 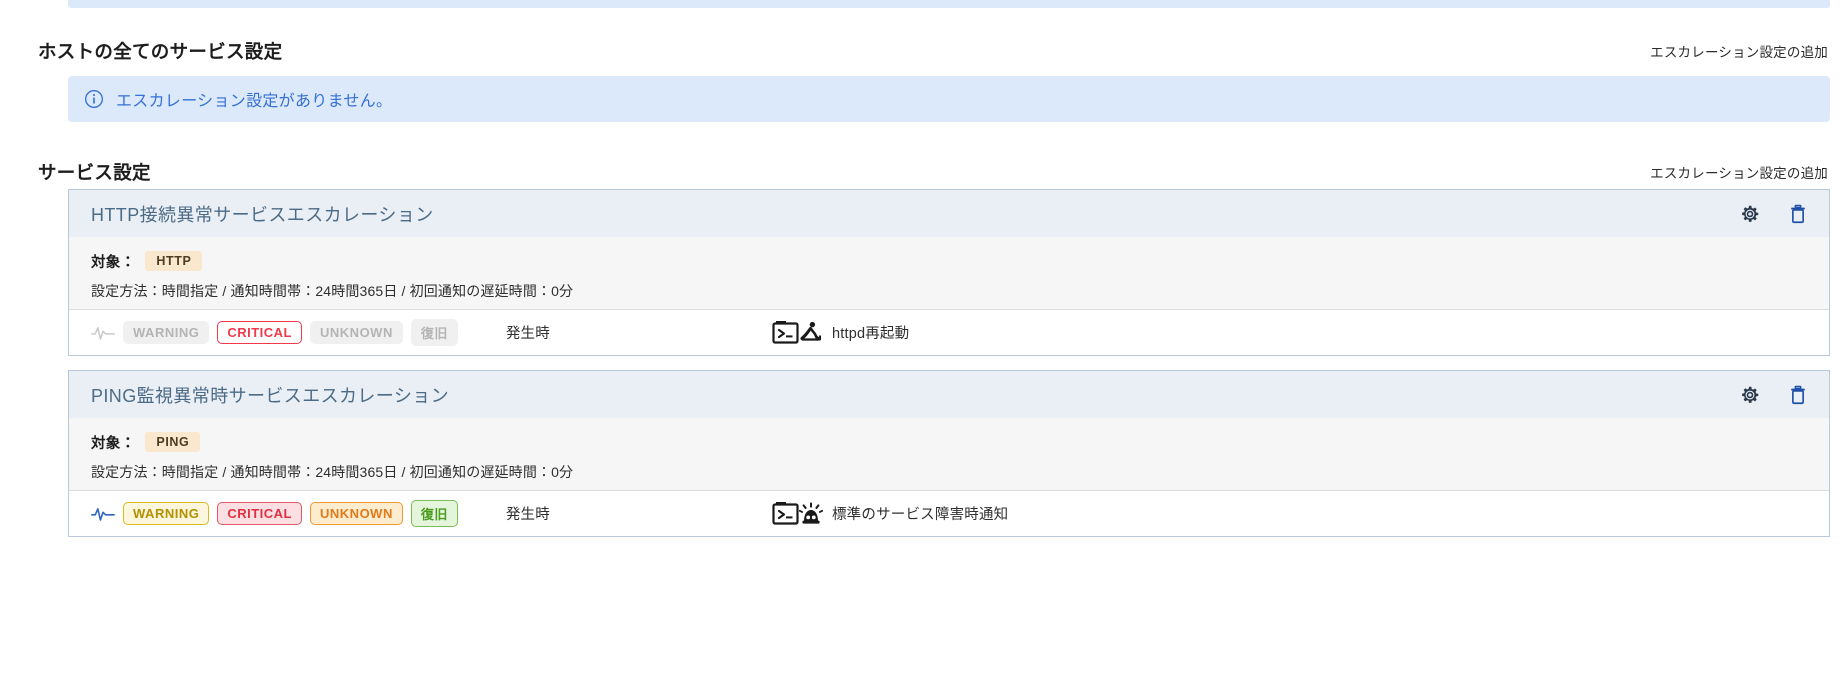 I want to click on escalation-card-header: HTTP接続異常サービスエスカレーション, so click(x=949, y=213).